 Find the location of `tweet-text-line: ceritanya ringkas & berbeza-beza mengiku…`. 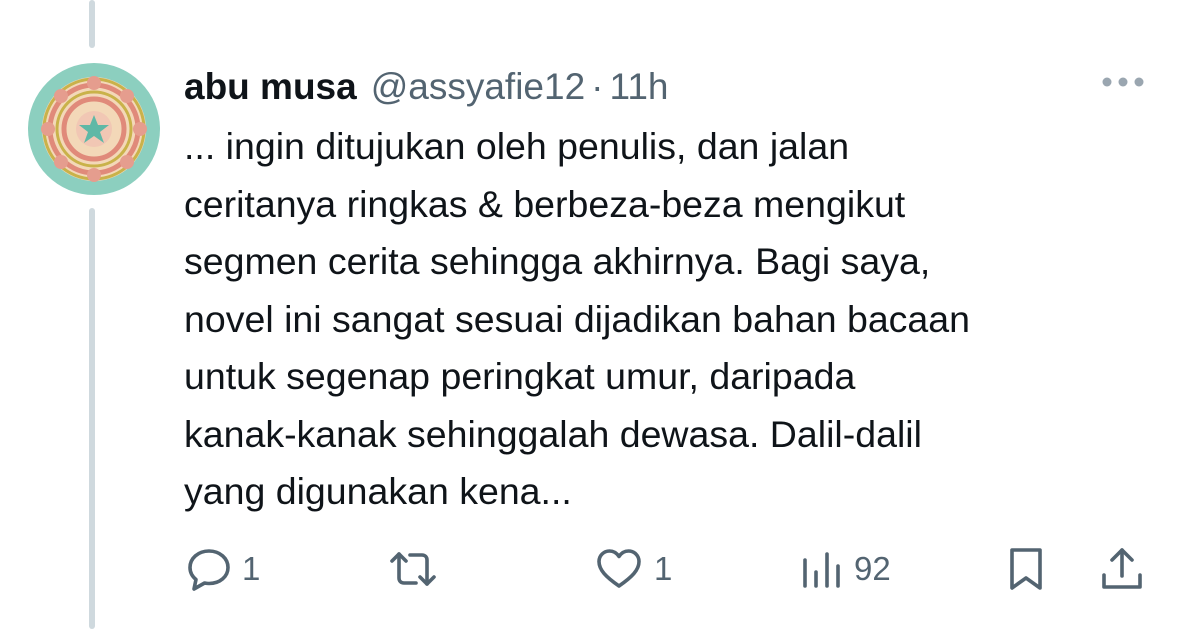

tweet-text-line: ceritanya ringkas & berbeza-beza mengiku… is located at coordinates (545, 203).